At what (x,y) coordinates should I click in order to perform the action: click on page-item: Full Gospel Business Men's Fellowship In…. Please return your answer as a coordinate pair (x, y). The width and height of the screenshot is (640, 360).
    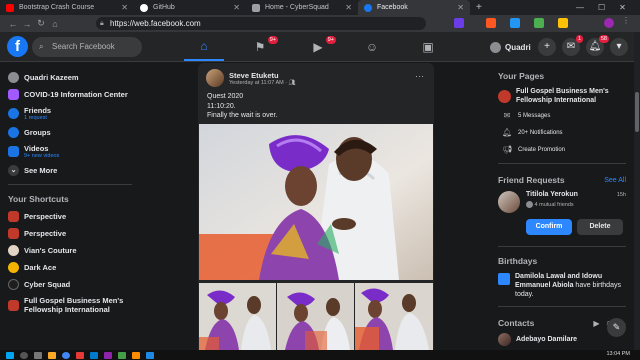
    Looking at the image, I should click on (562, 96).